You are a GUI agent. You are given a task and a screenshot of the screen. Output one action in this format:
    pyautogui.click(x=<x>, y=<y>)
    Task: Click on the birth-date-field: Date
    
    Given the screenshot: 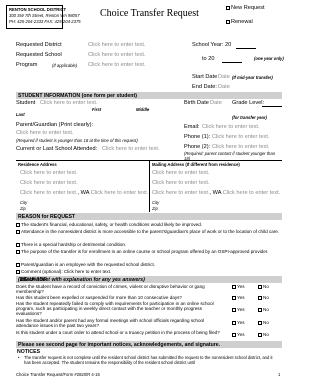 What is the action you would take?
    pyautogui.click(x=216, y=103)
    